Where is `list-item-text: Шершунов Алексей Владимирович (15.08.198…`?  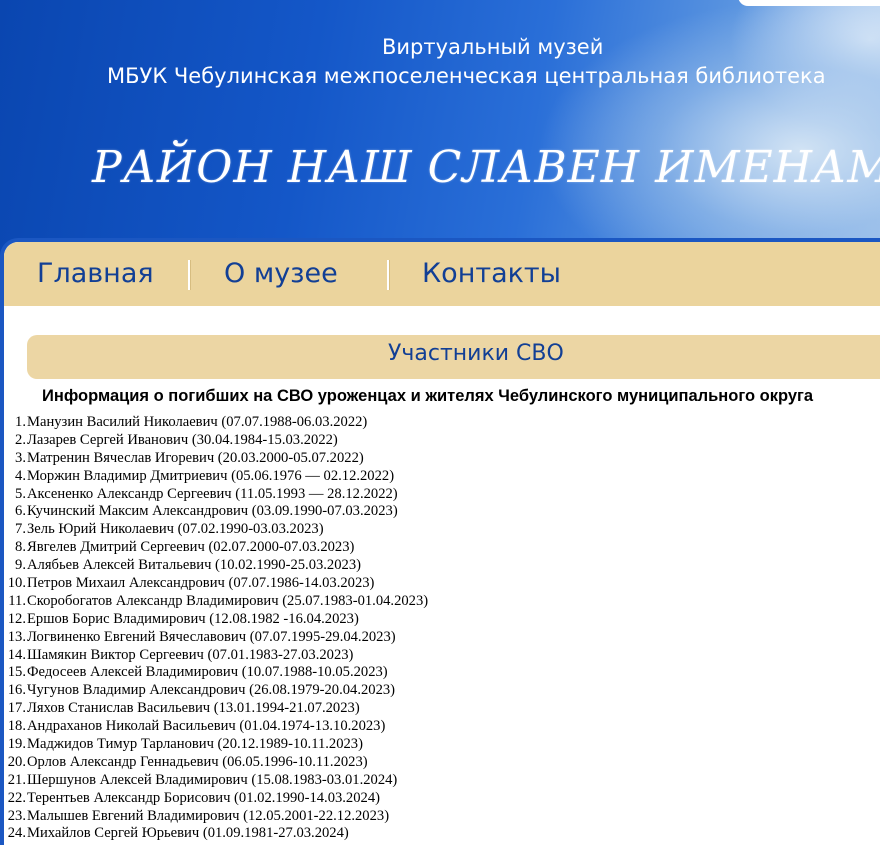
list-item-text: Шершунов Алексей Владимирович (15.08.198… is located at coordinates (212, 779).